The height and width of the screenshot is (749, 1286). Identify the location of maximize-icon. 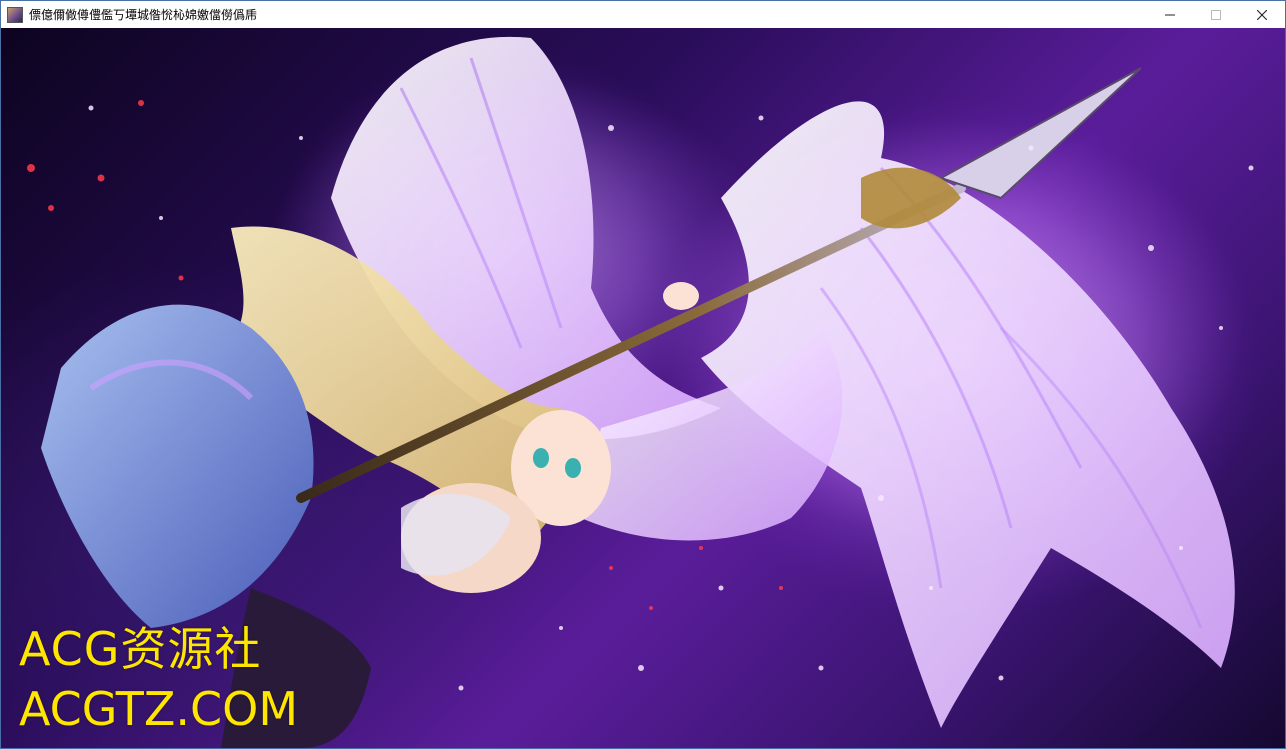
(1216, 14).